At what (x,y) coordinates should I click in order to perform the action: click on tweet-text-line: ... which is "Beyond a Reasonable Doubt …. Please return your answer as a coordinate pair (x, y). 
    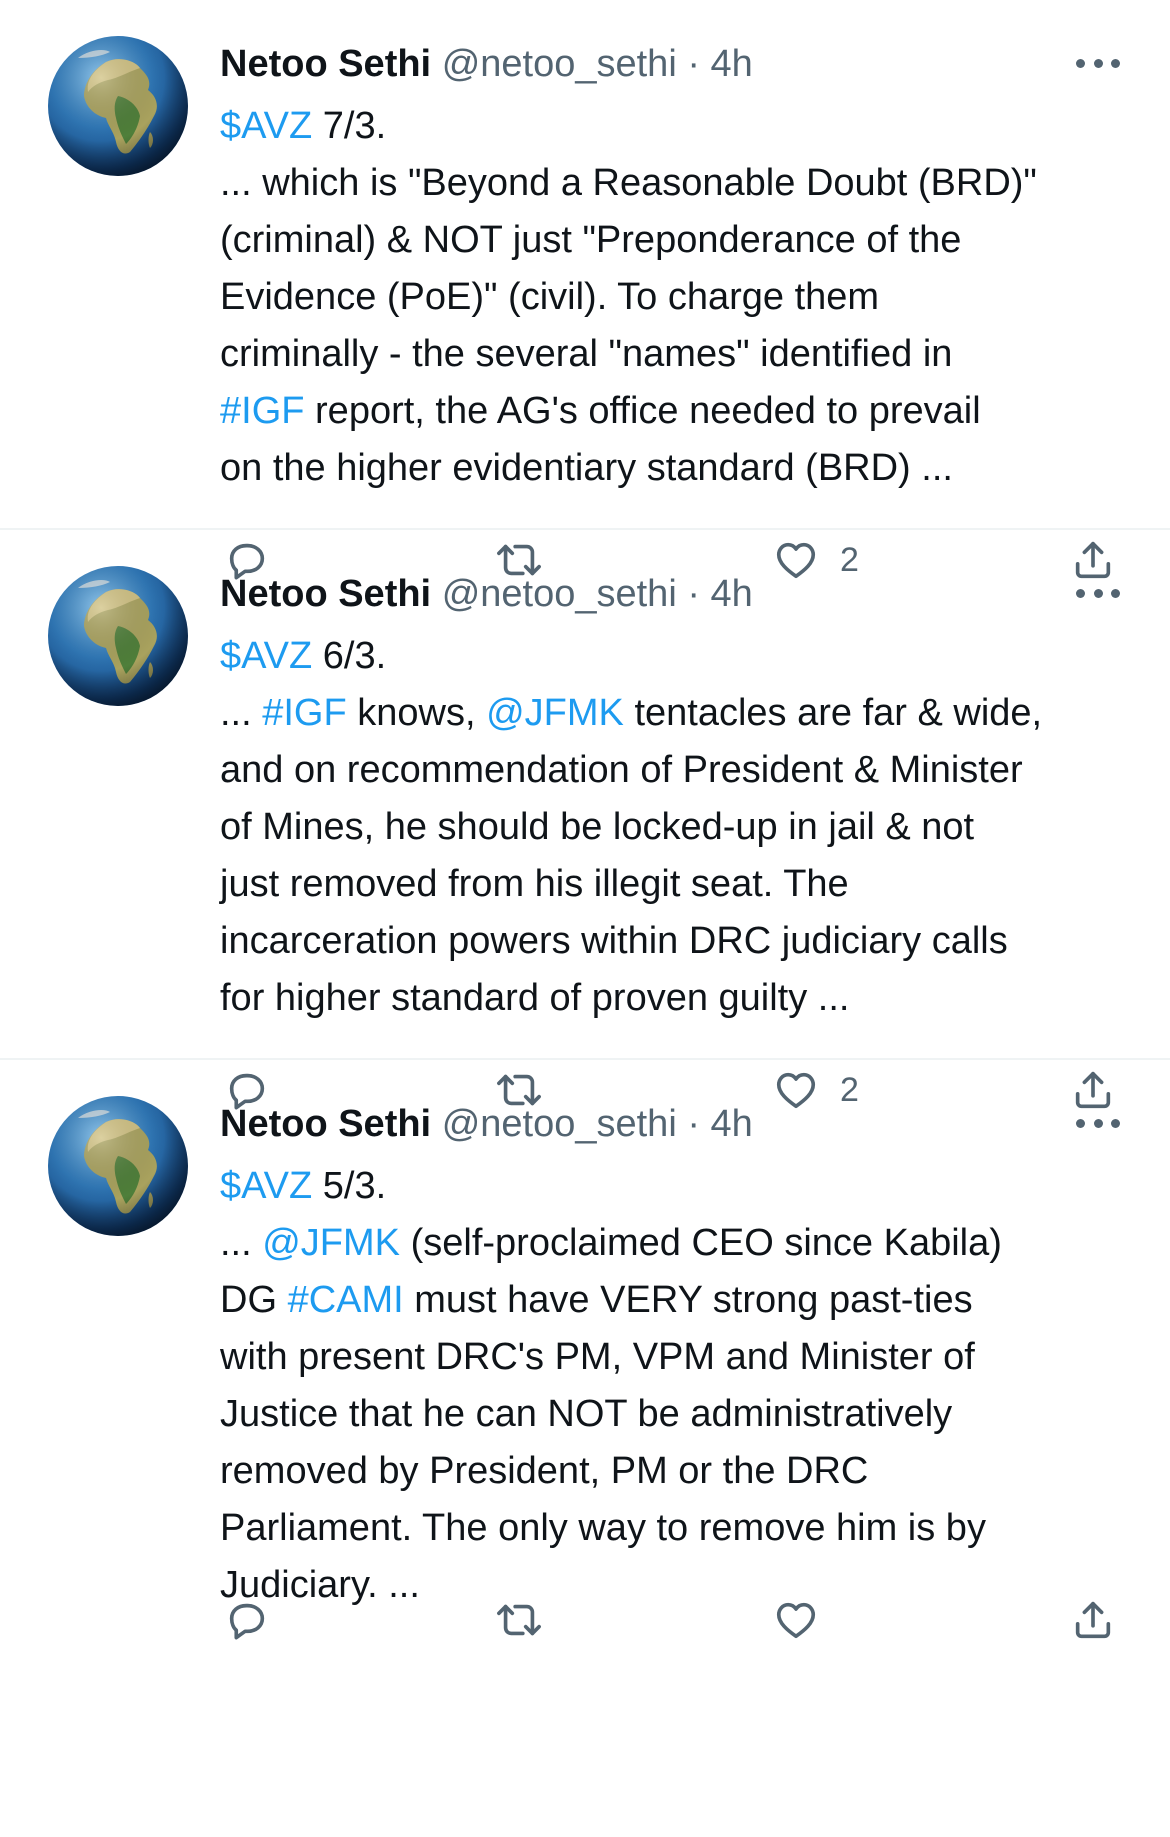
    Looking at the image, I should click on (680, 183).